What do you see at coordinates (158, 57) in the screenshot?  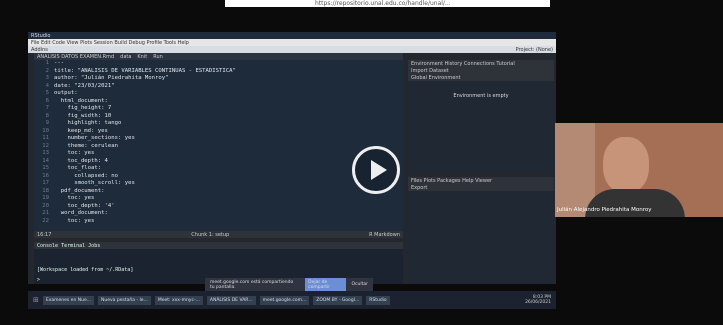 I see `run-button: Run` at bounding box center [158, 57].